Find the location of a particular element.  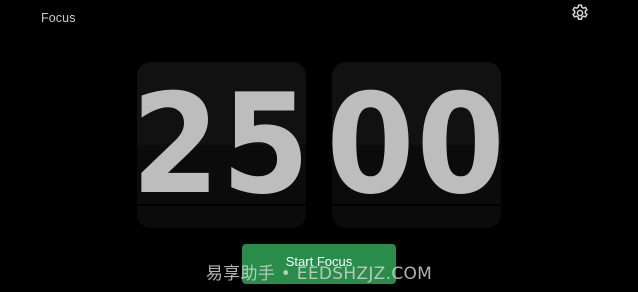

gear-icon is located at coordinates (580, 13).